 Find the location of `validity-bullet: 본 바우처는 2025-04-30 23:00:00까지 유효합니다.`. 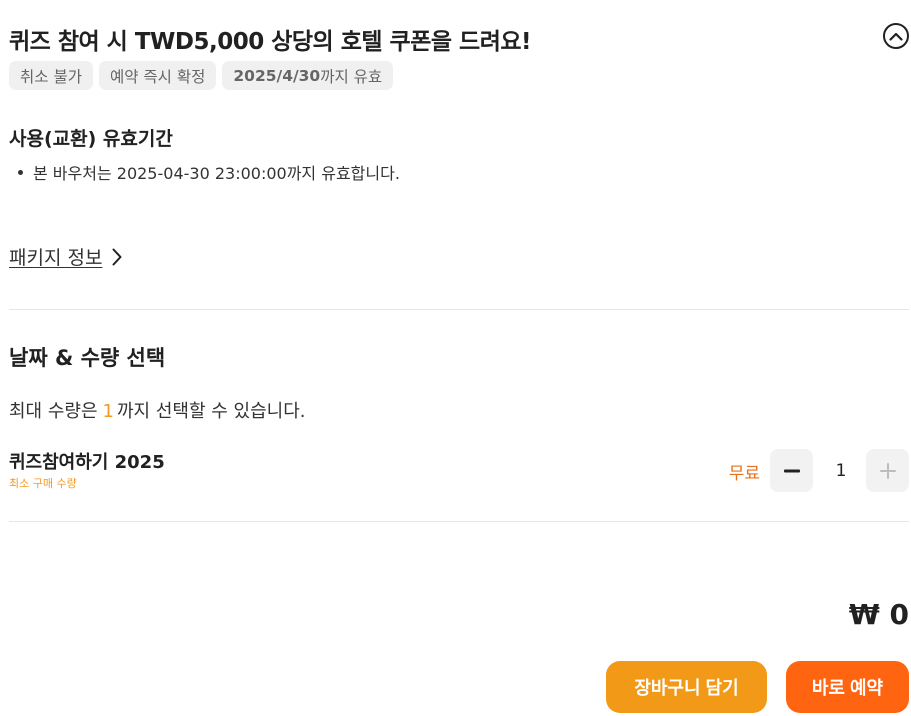

validity-bullet: 본 바우처는 2025-04-30 23:00:00까지 유효합니다. is located at coordinates (204, 172).